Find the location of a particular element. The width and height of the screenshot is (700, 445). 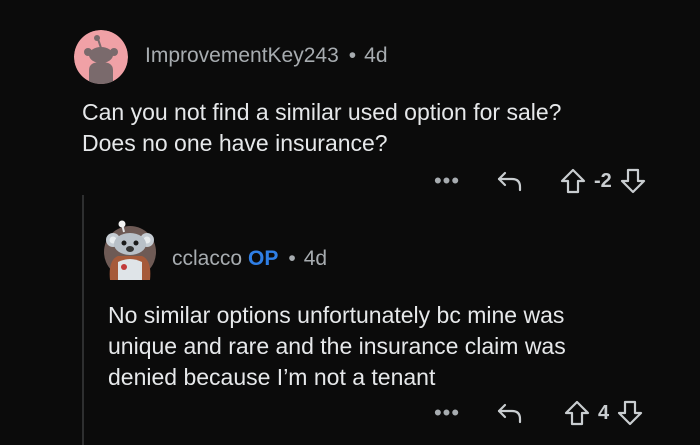

comment-meta: cclacco OP • 4d is located at coordinates (249, 259).